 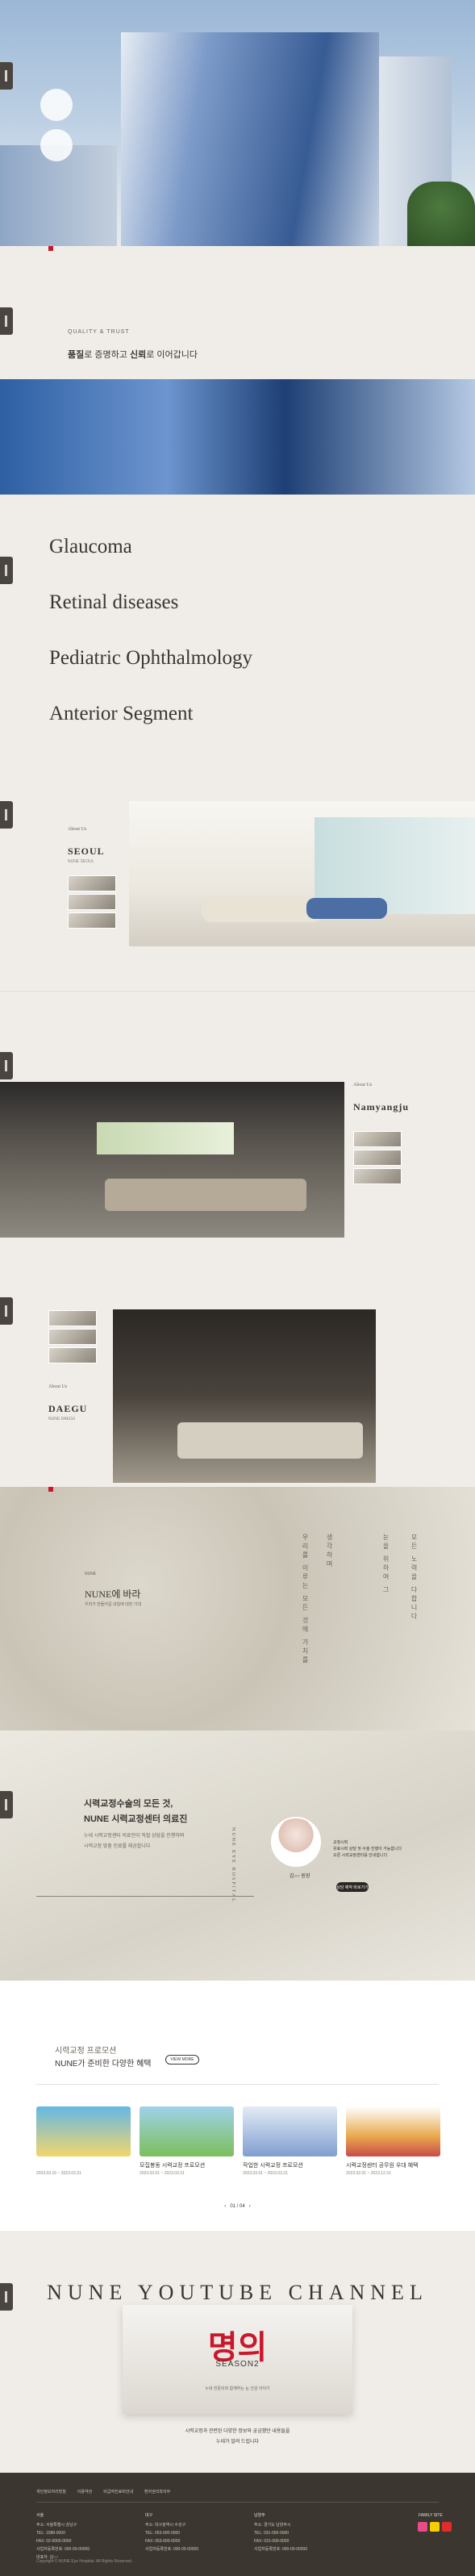 What do you see at coordinates (237, 2206) in the screenshot?
I see `promo-pager: ‹ 01 / 04 ›` at bounding box center [237, 2206].